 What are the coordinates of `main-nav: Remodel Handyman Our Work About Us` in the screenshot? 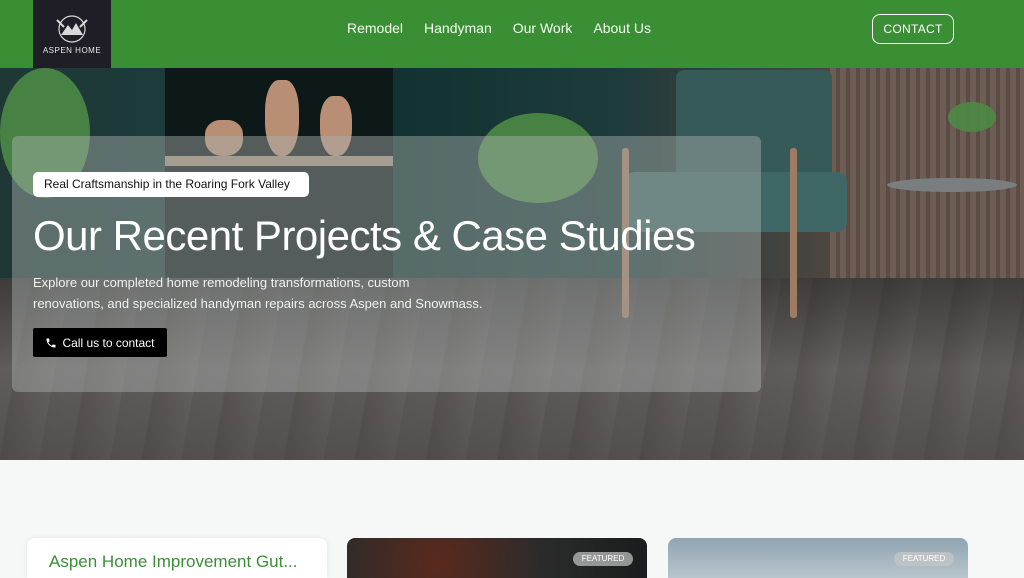 It's located at (509, 28).